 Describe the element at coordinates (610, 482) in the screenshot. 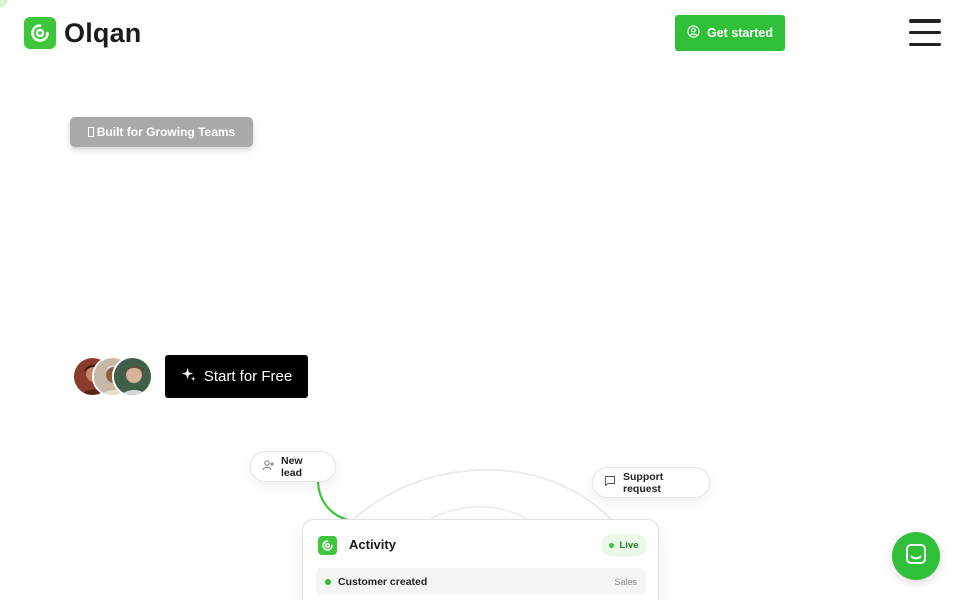

I see `message-icon` at that location.